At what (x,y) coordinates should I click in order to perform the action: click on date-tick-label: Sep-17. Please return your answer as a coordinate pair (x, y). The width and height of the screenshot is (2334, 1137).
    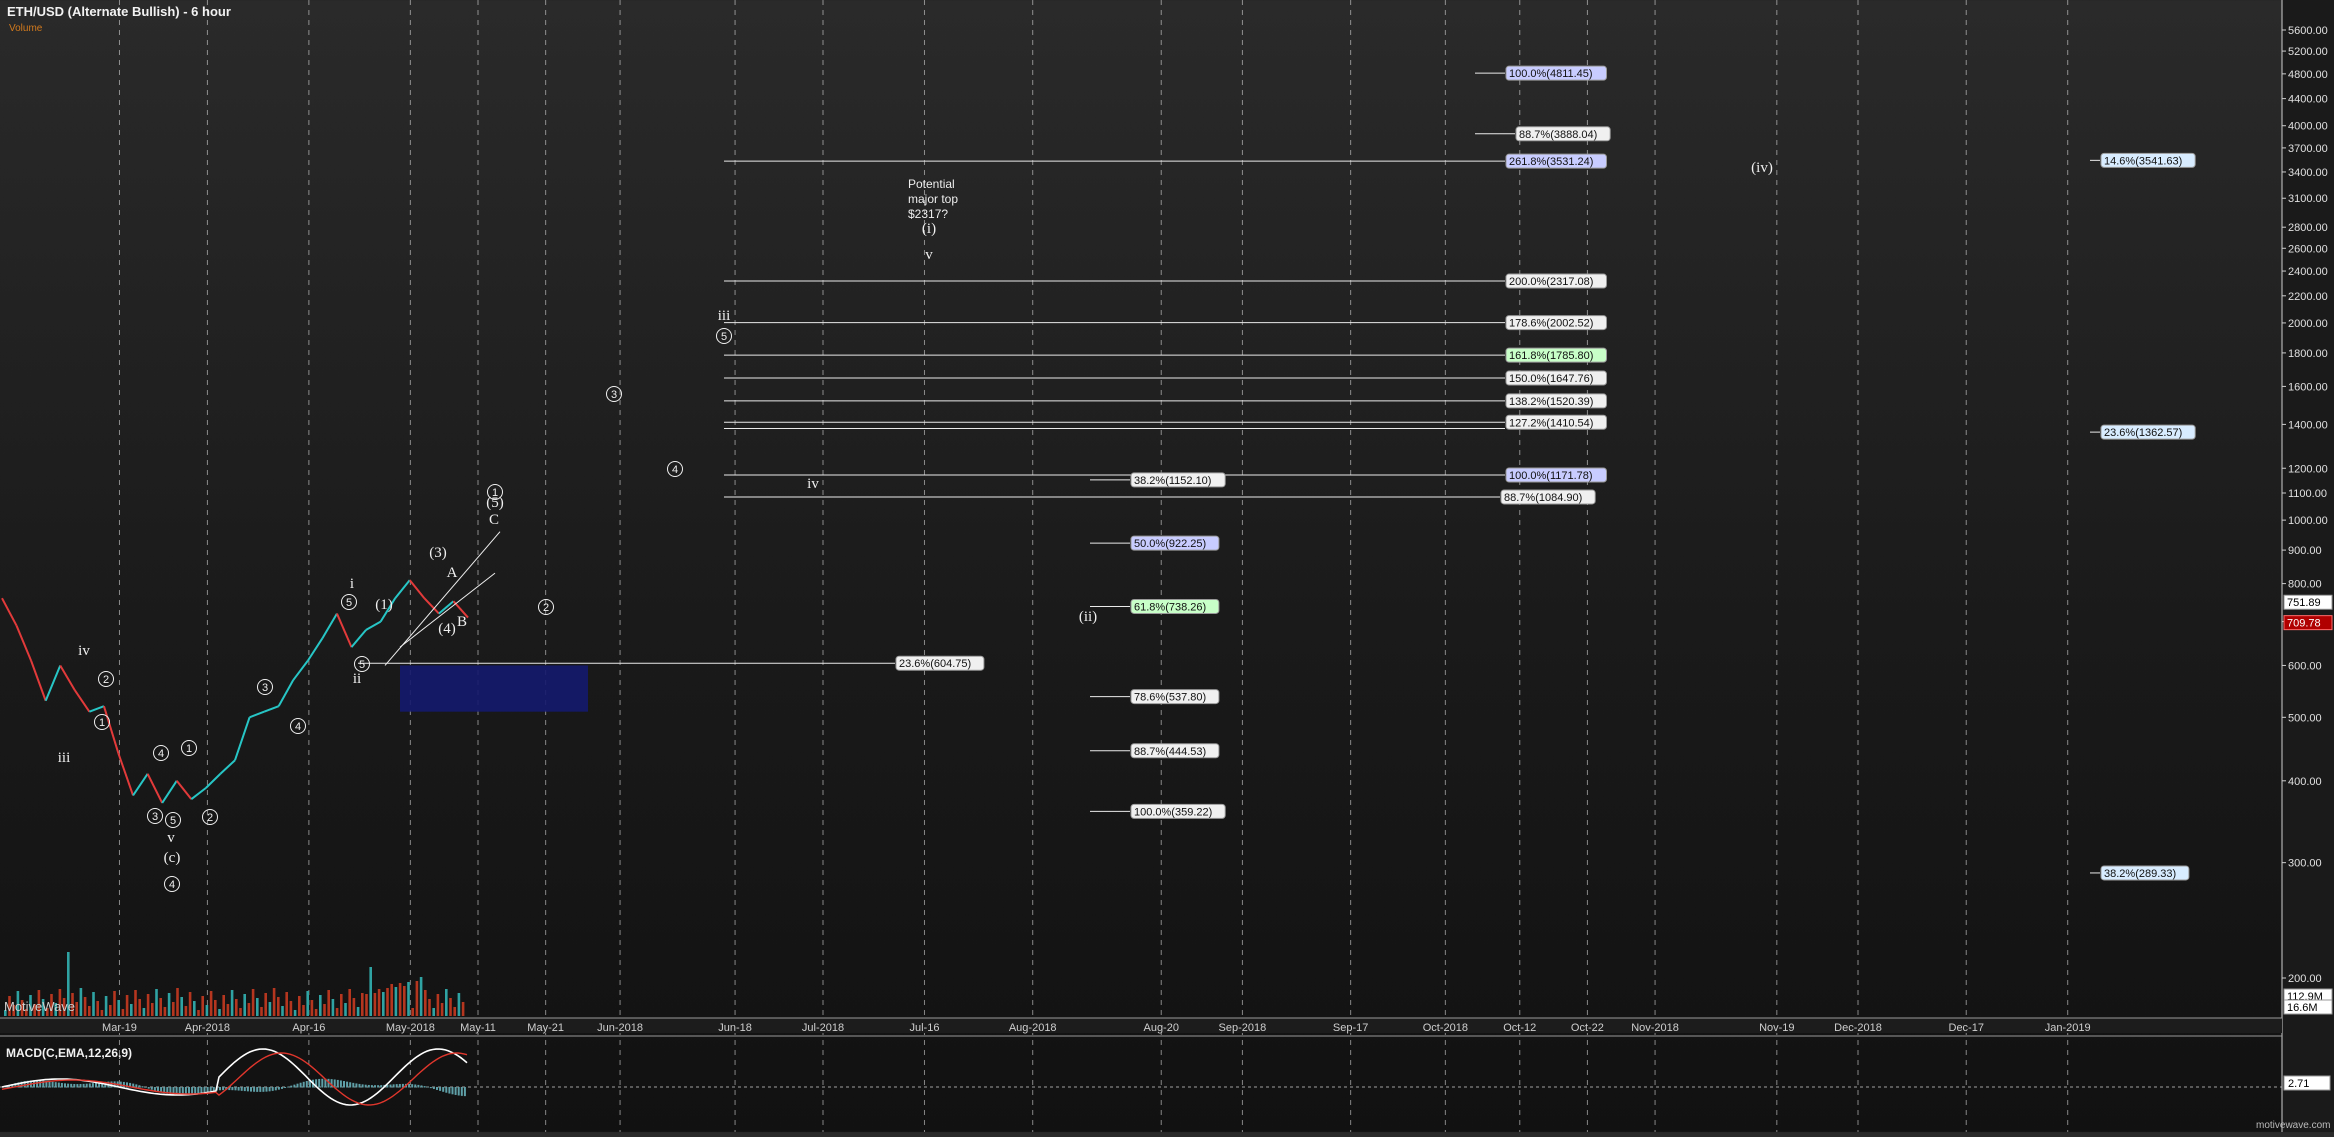
    Looking at the image, I should click on (1350, 1028).